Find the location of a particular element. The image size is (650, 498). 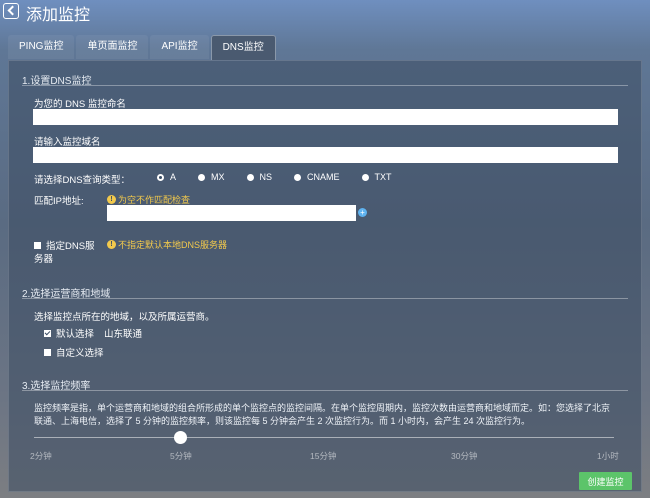

back-icon is located at coordinates (11, 11).